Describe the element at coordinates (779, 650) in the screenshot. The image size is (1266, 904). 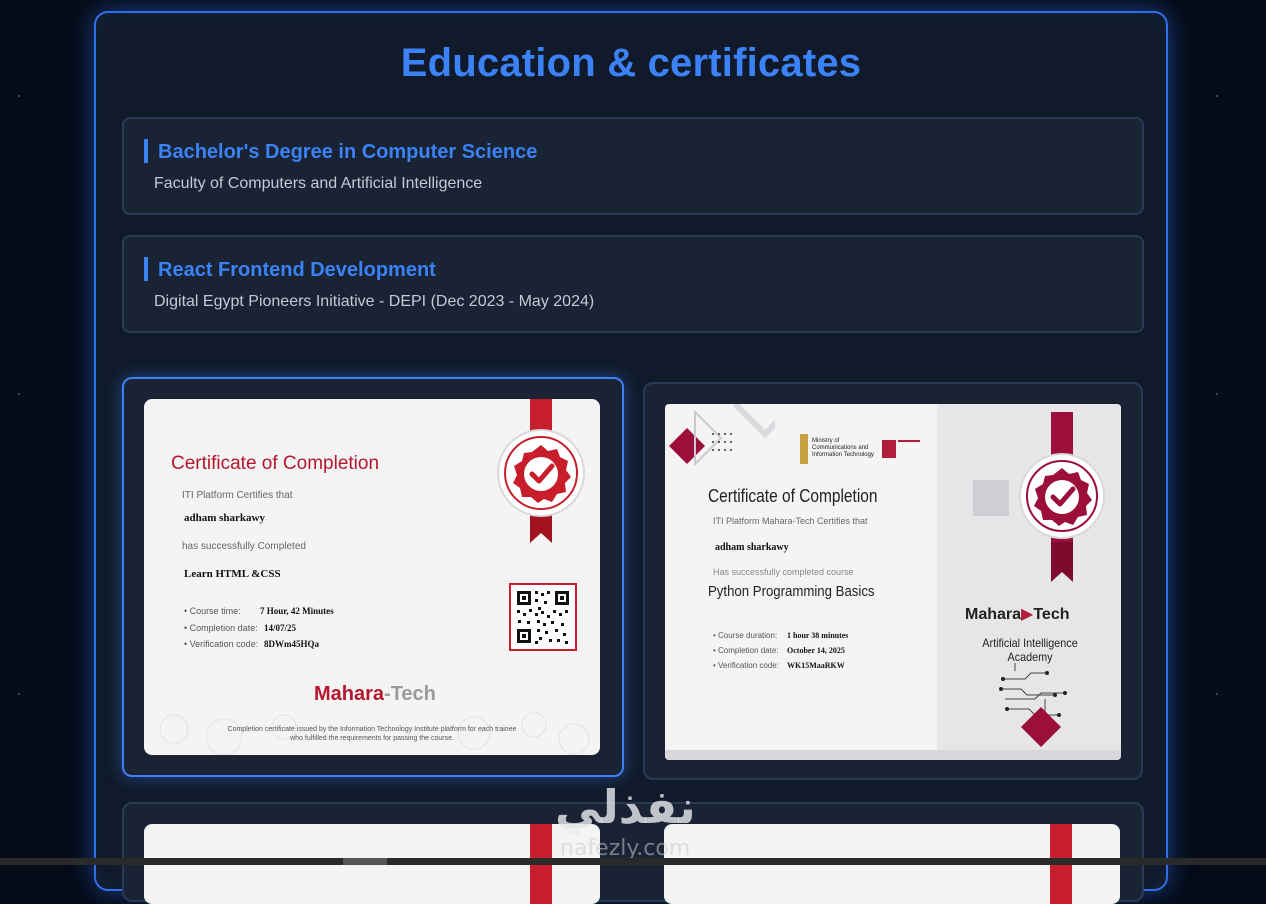
I see `detail-completion-date: • Completion date: October 14, 2025` at that location.